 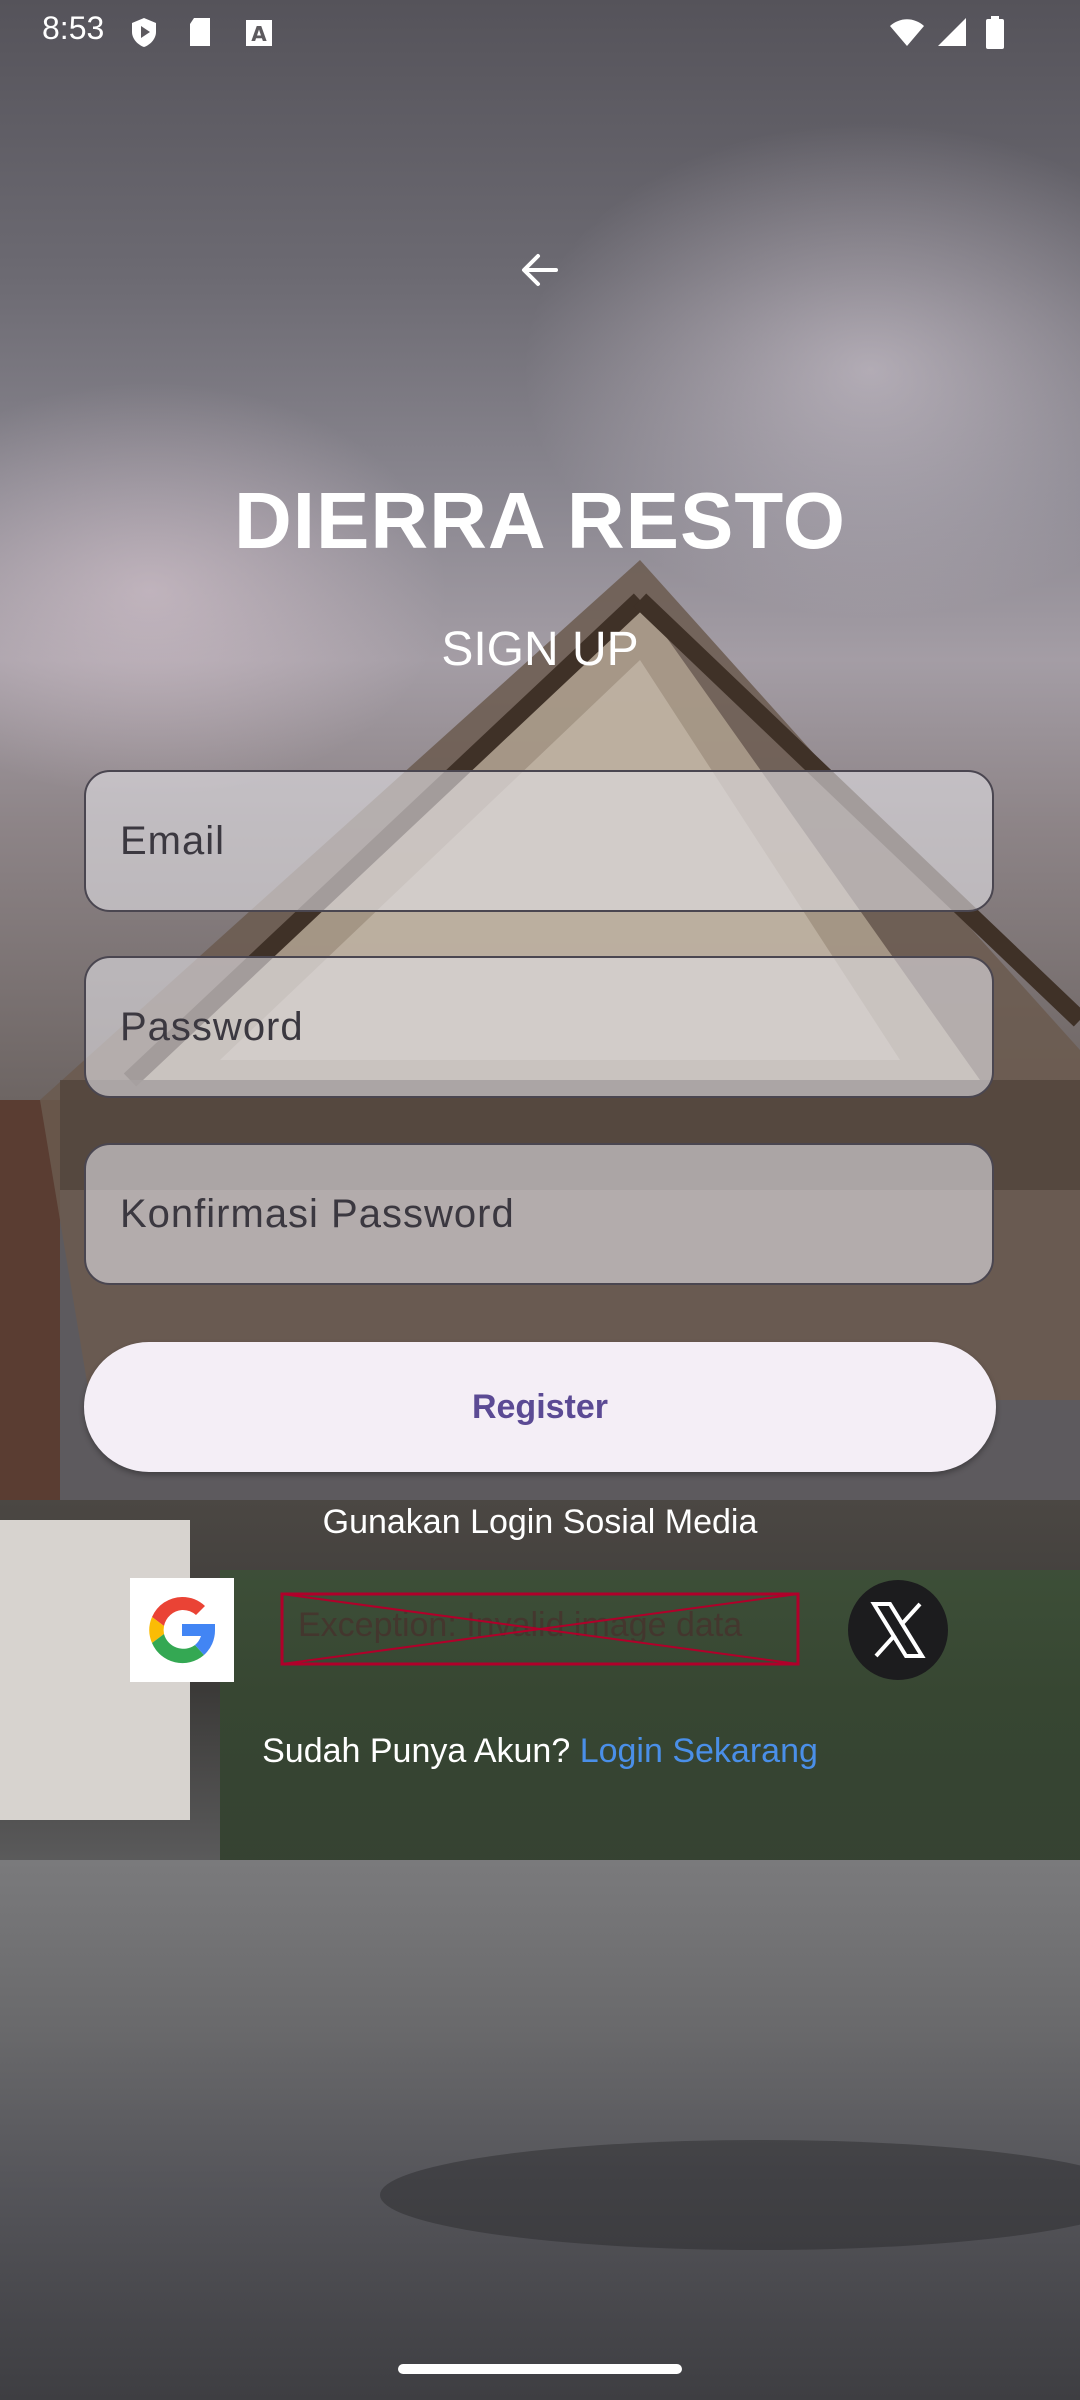 I want to click on x-logo-icon, so click(x=898, y=1630).